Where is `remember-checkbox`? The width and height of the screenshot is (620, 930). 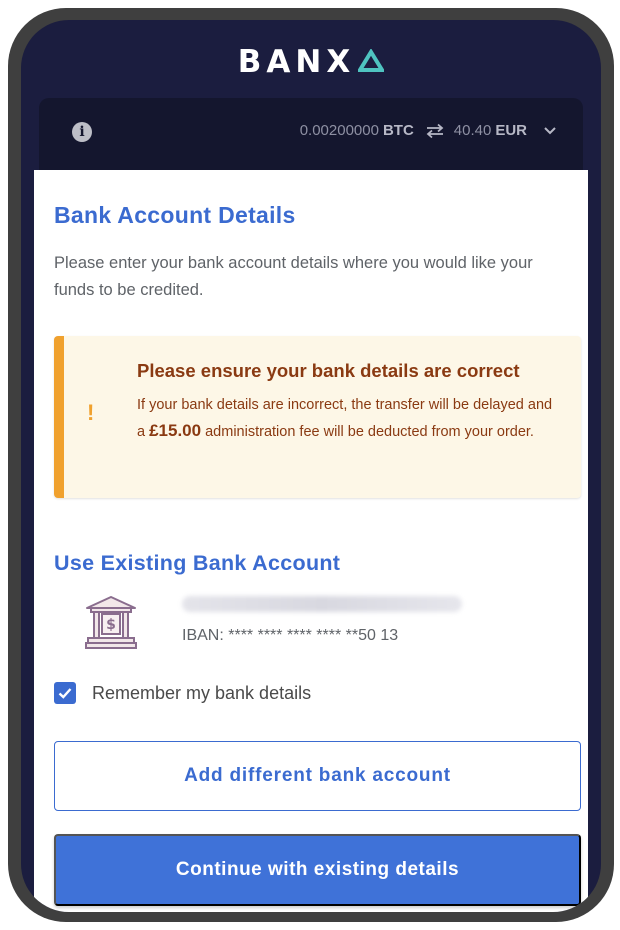
remember-checkbox is located at coordinates (65, 693).